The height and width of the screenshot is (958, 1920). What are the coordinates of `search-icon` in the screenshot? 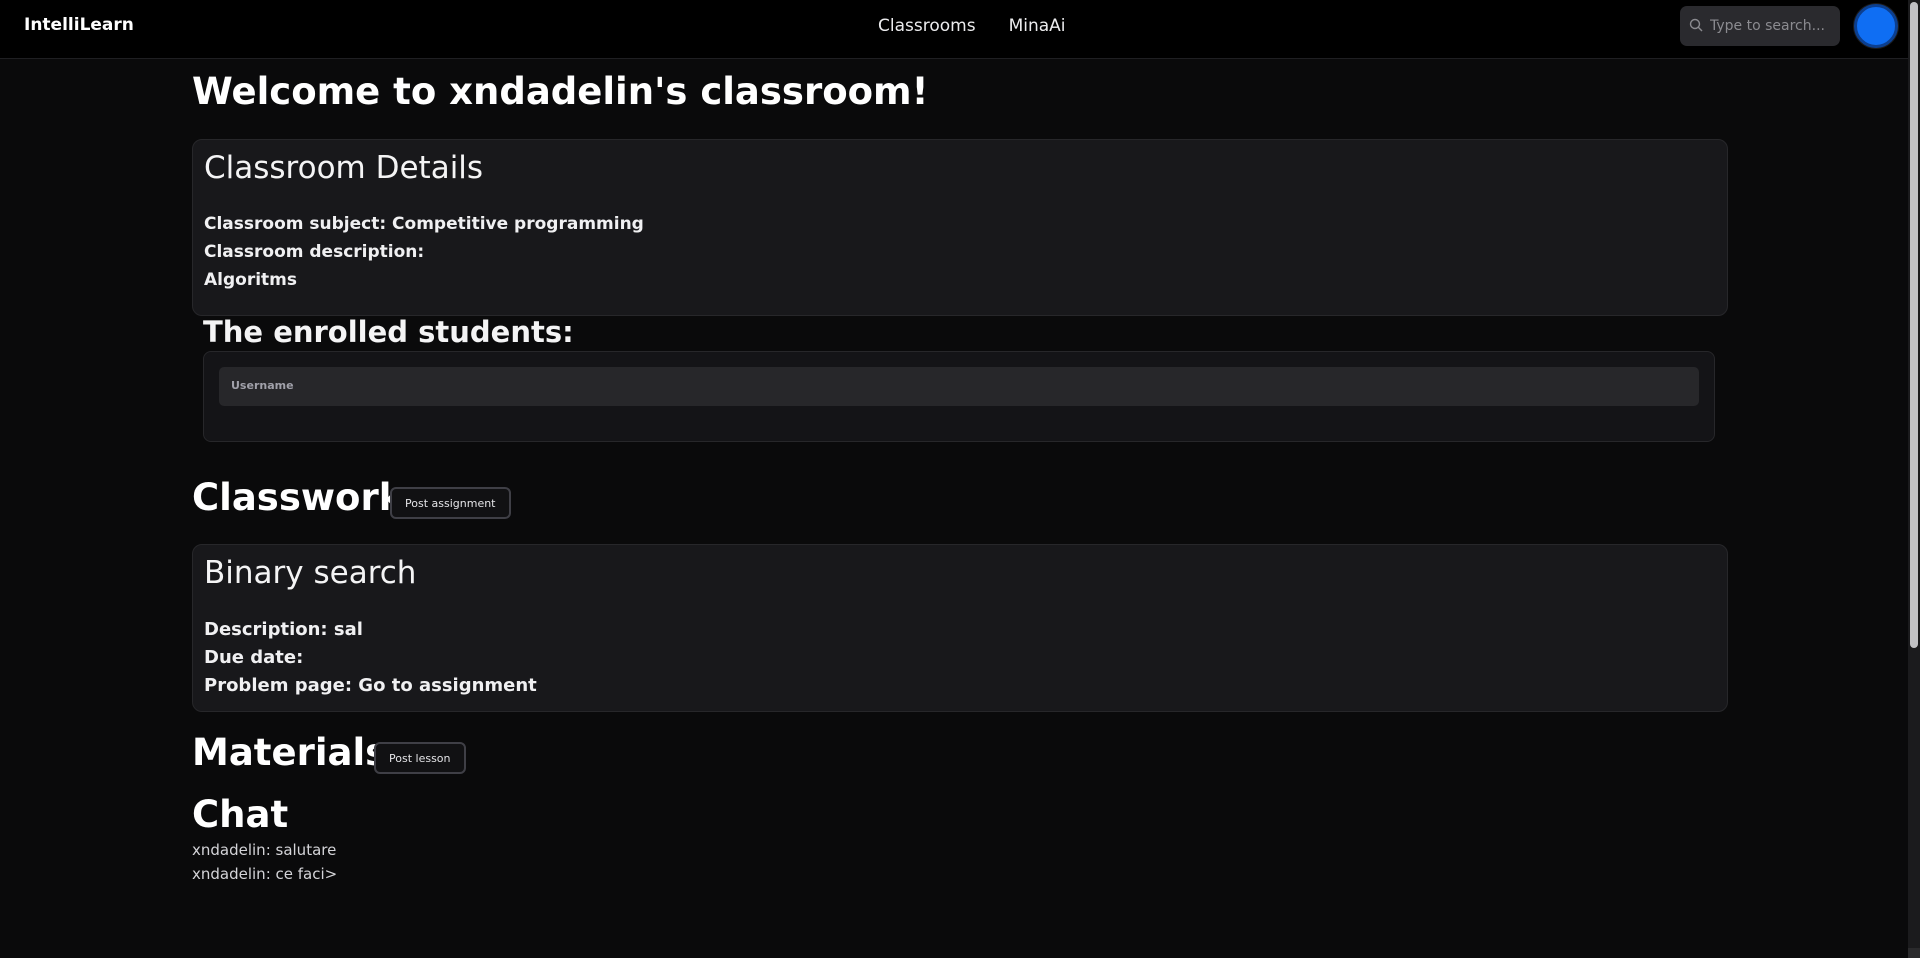 It's located at (1696, 26).